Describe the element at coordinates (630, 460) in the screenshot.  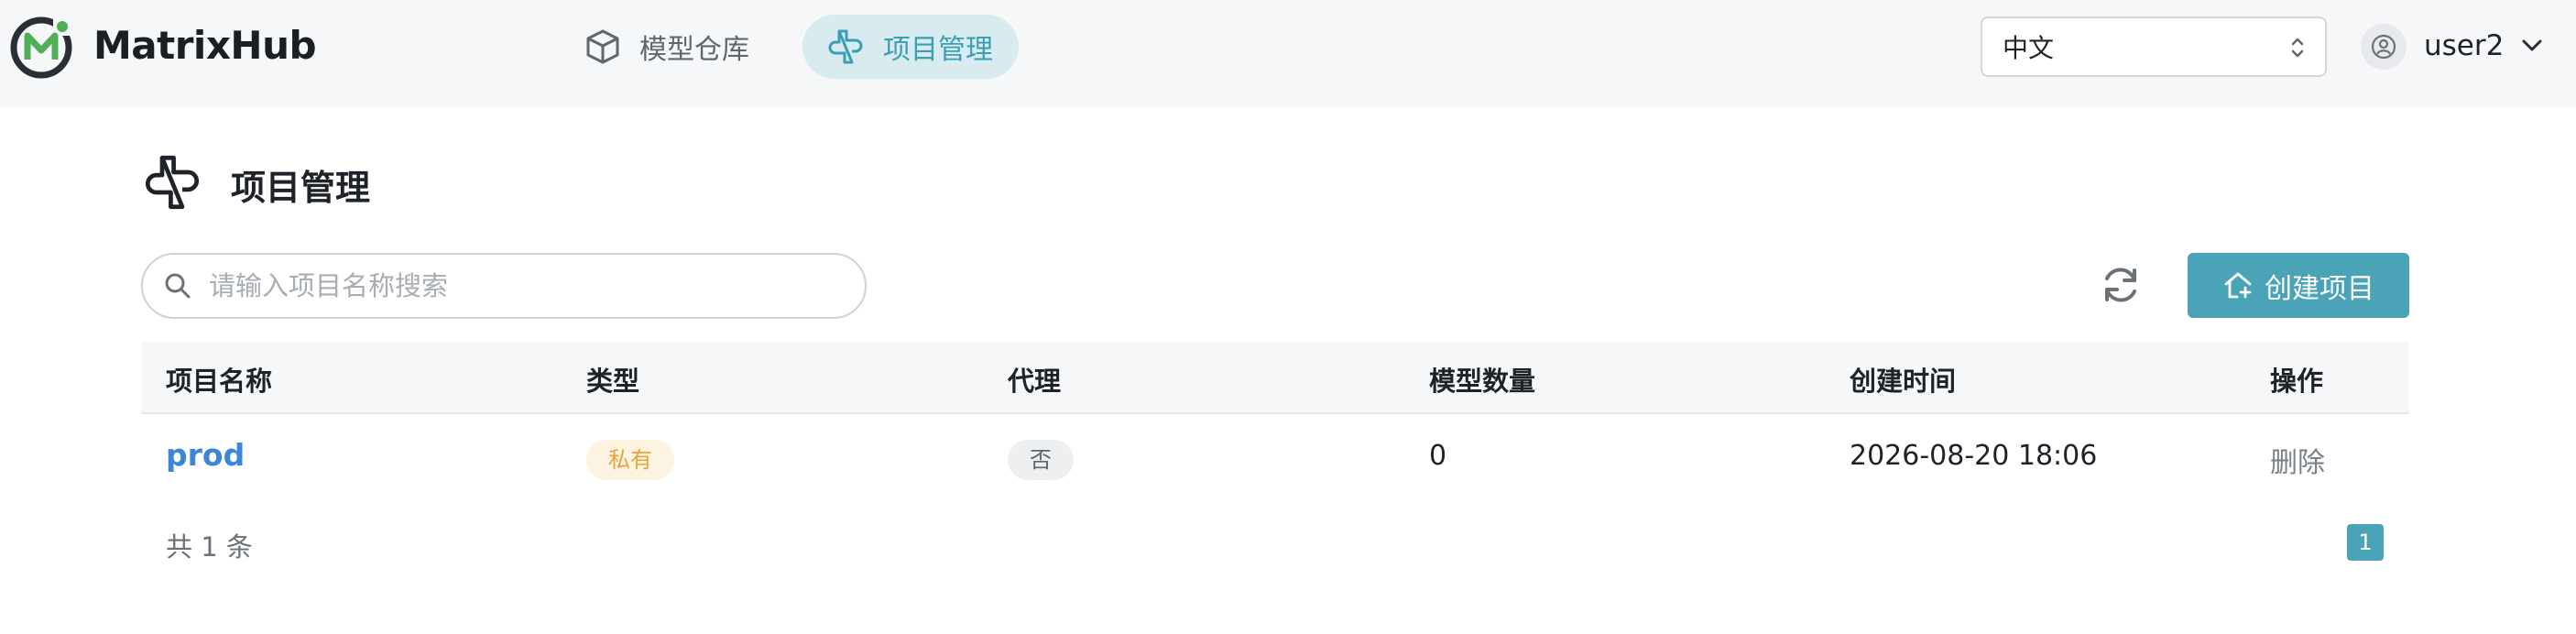
I see `type-badge: 私有` at that location.